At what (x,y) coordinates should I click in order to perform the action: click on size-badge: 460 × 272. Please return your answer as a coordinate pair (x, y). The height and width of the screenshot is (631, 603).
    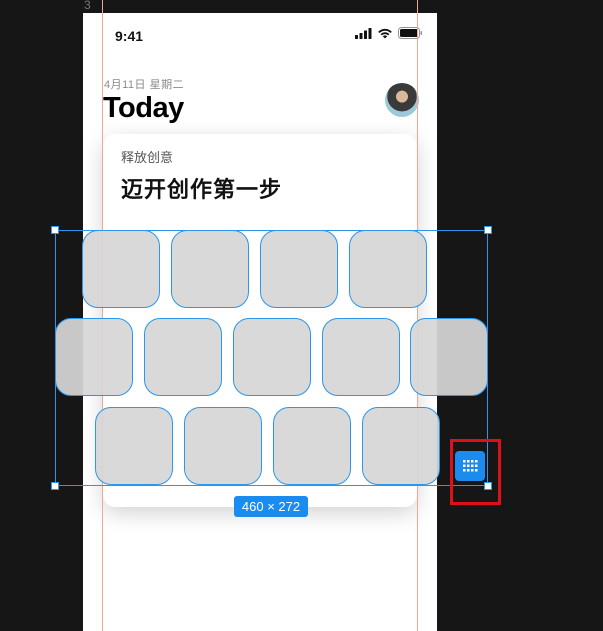
    Looking at the image, I should click on (271, 506).